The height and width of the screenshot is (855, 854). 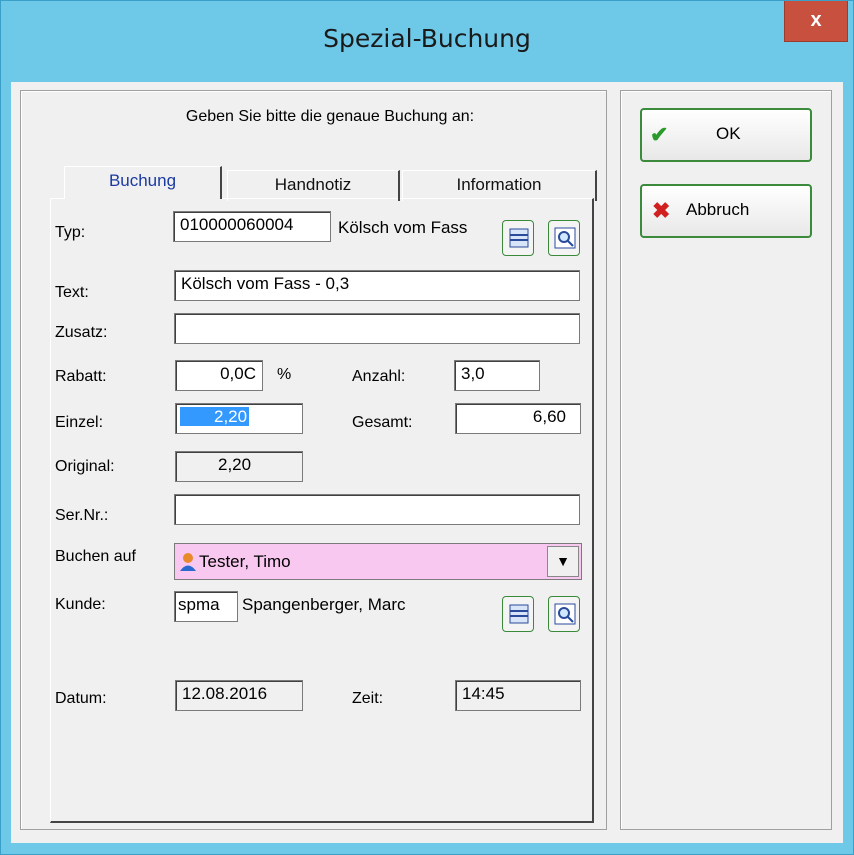 What do you see at coordinates (81, 376) in the screenshot?
I see `rabatt-label: Rabatt:` at bounding box center [81, 376].